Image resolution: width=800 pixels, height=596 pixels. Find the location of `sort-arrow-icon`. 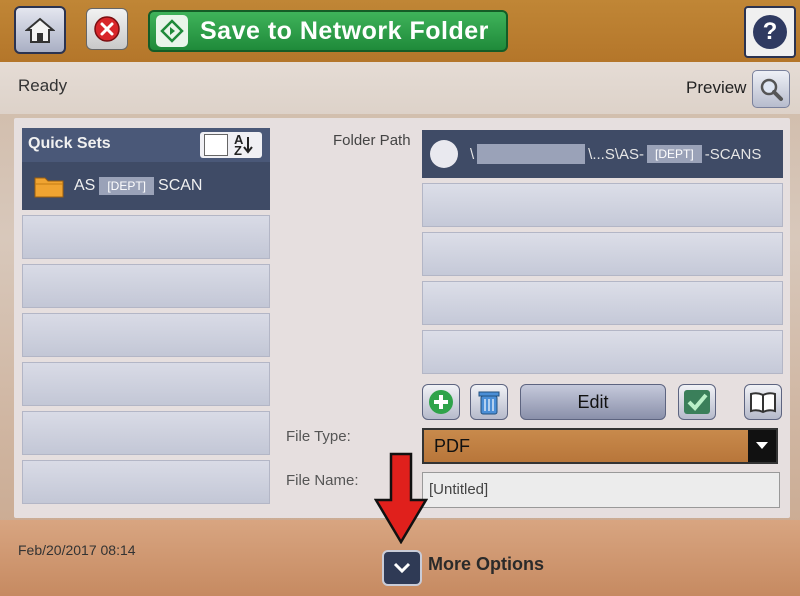

sort-arrow-icon is located at coordinates (248, 145).